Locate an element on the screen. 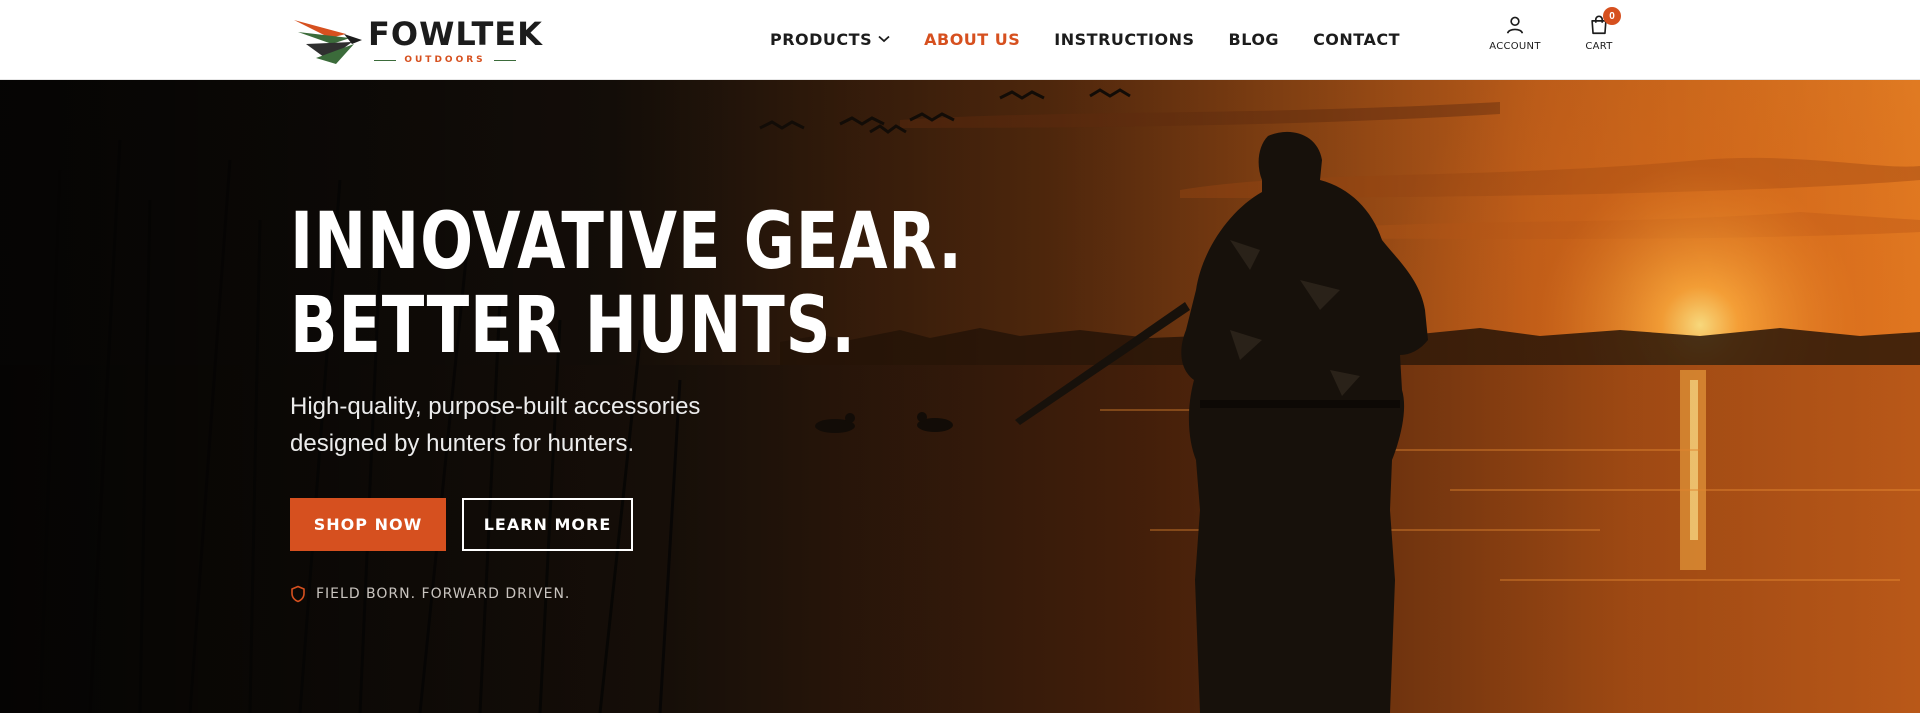  brand-subtitle-text: OUTDOORS is located at coordinates (445, 60).